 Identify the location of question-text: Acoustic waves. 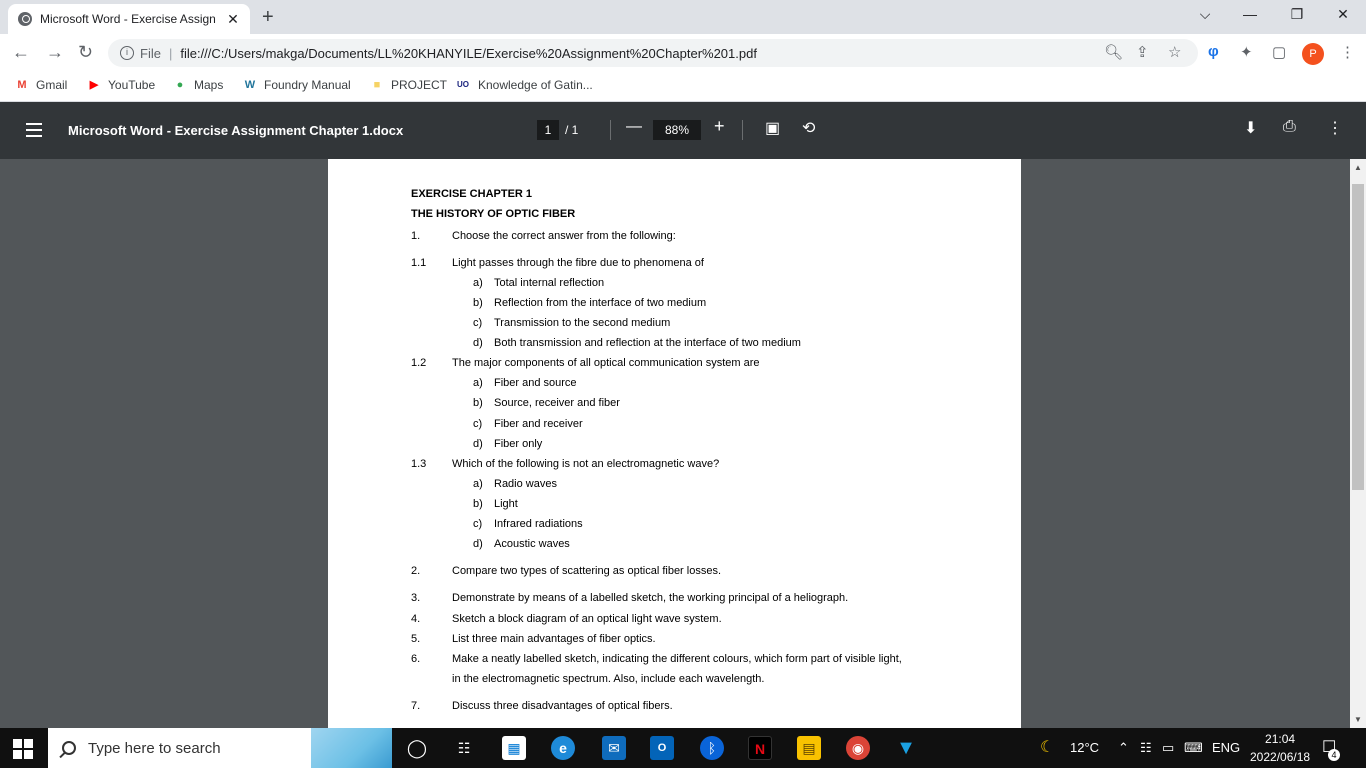
(532, 544).